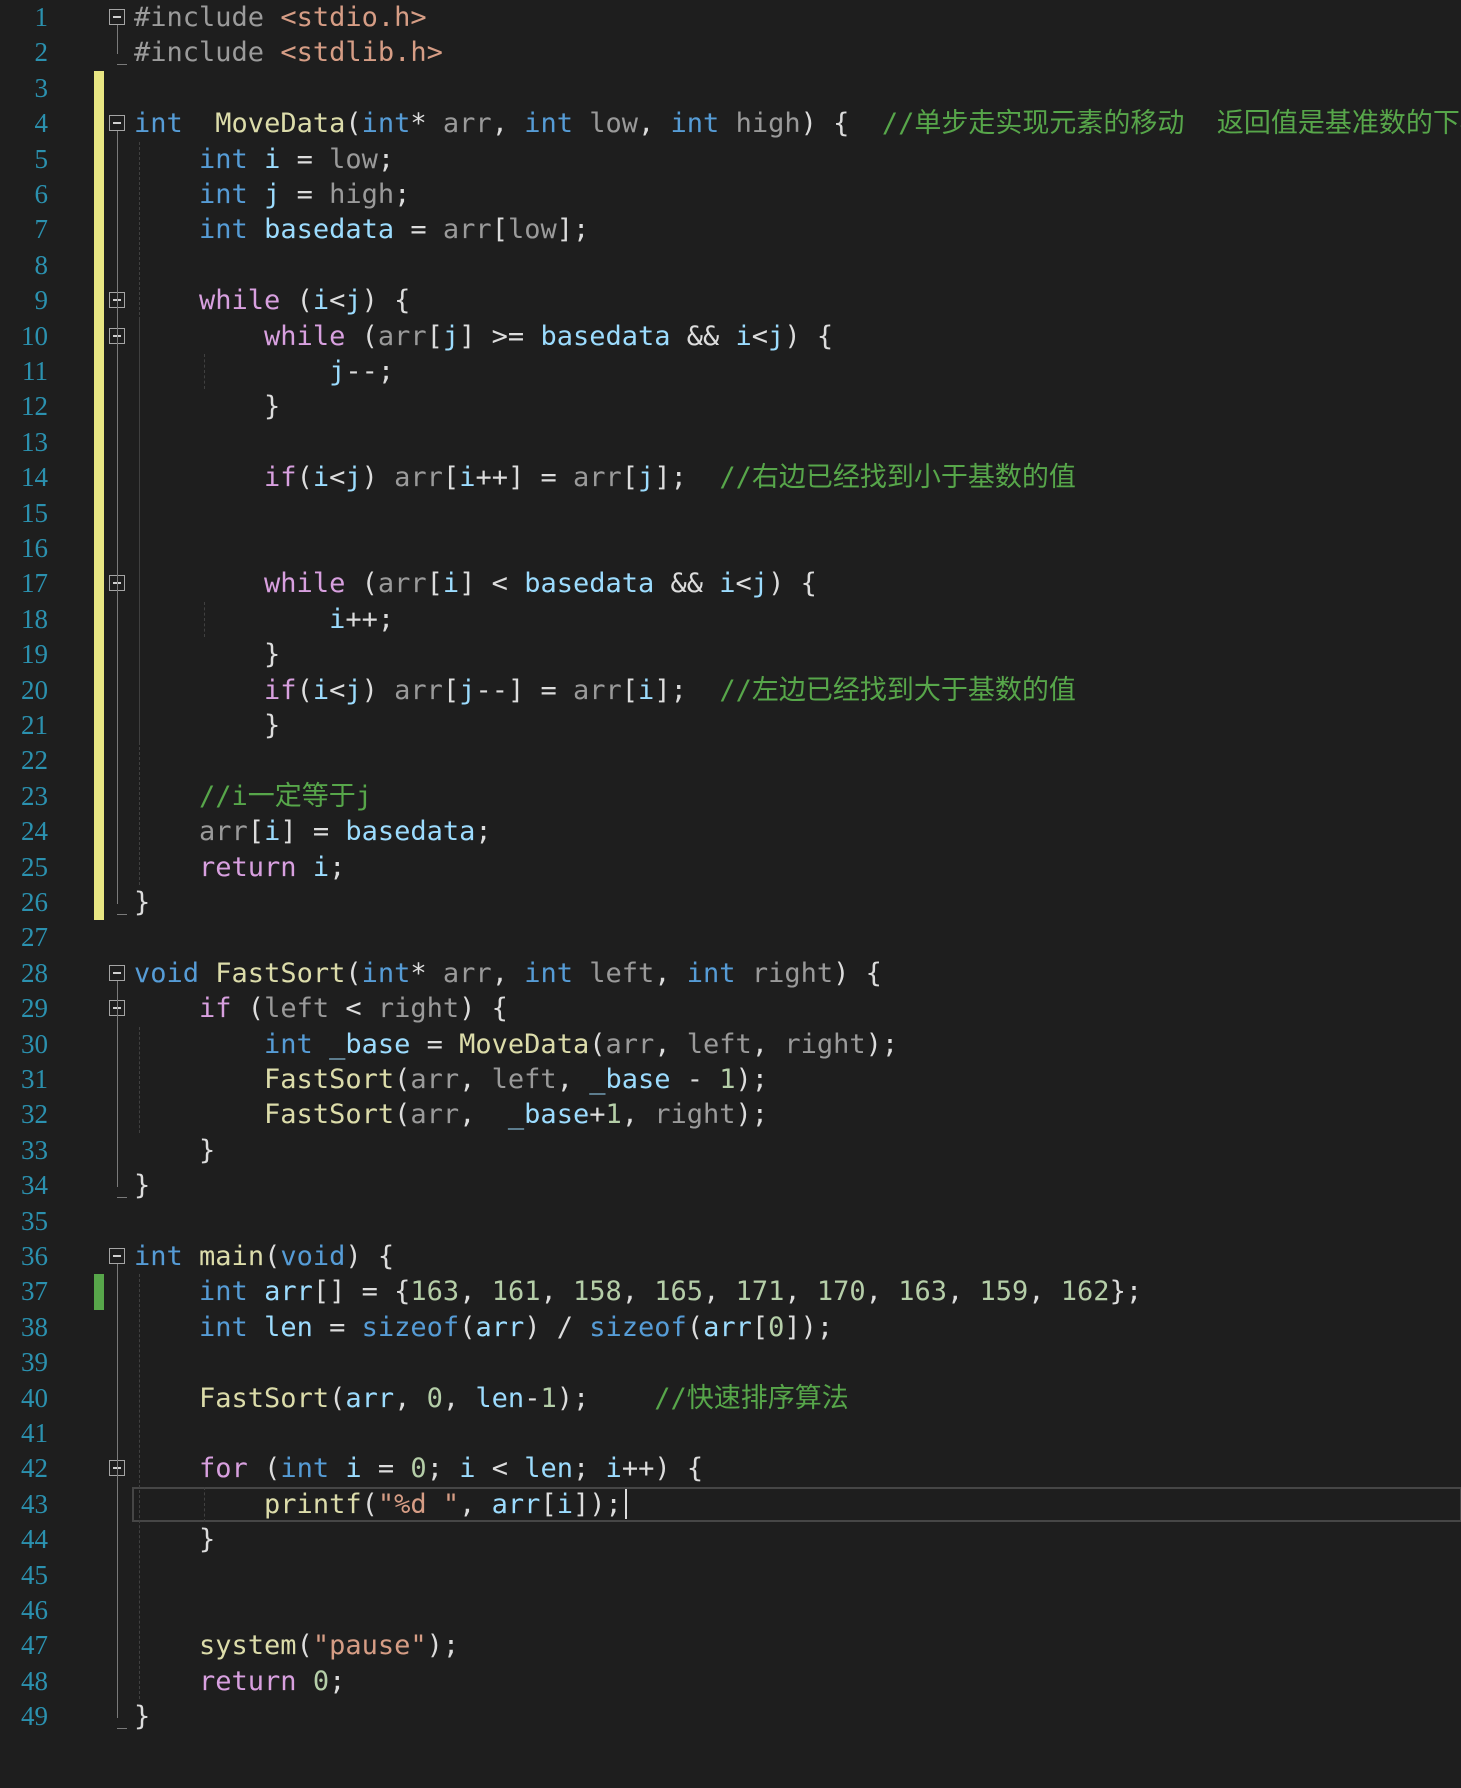  What do you see at coordinates (730, 17) in the screenshot?
I see `code-line: 1 #include <stdio.h>` at bounding box center [730, 17].